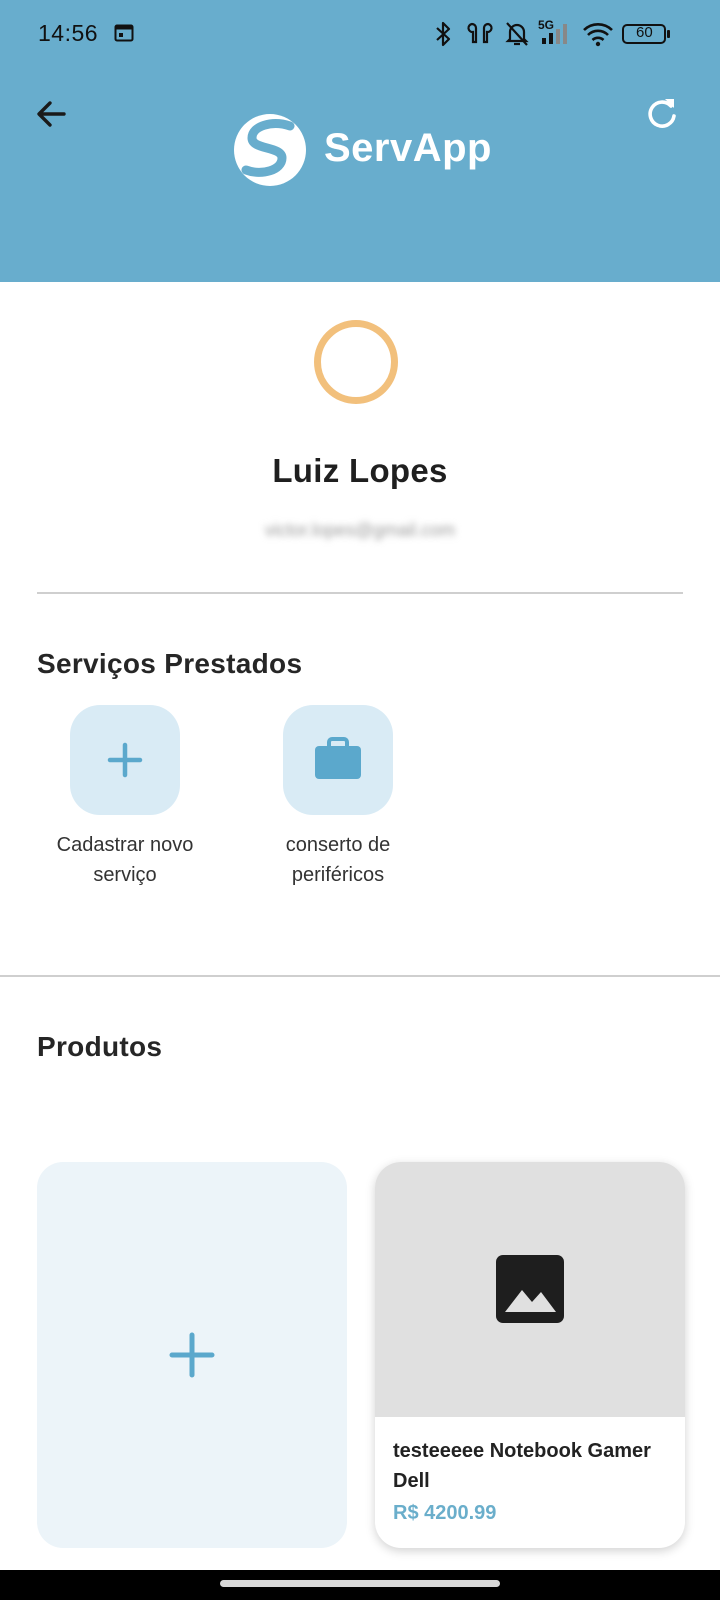 Image resolution: width=720 pixels, height=1600 pixels. What do you see at coordinates (100, 1046) in the screenshot?
I see `products-section-title: Produtos` at bounding box center [100, 1046].